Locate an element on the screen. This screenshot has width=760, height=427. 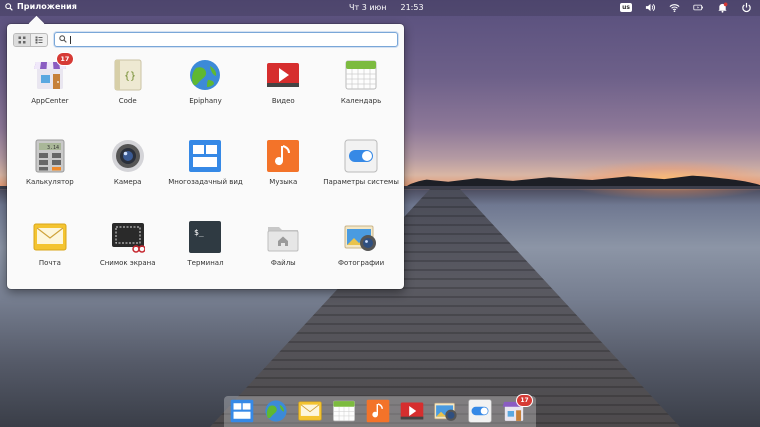
dock-item-photos is located at coordinates (446, 411).